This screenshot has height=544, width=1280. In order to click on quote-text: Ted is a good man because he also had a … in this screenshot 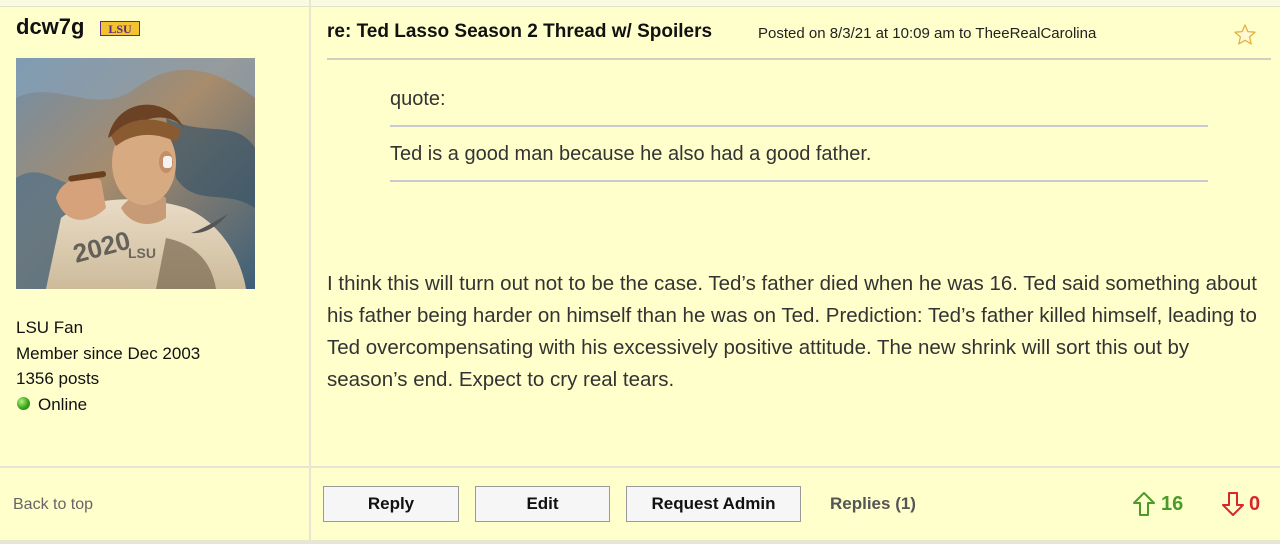, I will do `click(631, 154)`.